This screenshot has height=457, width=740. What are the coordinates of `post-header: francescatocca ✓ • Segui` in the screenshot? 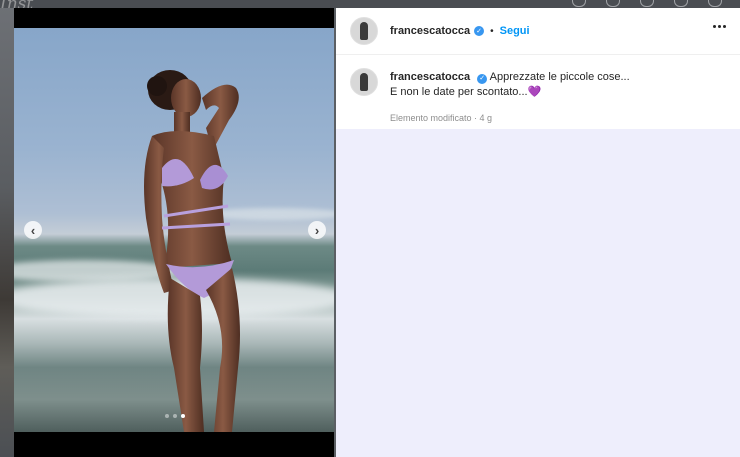 It's located at (538, 31).